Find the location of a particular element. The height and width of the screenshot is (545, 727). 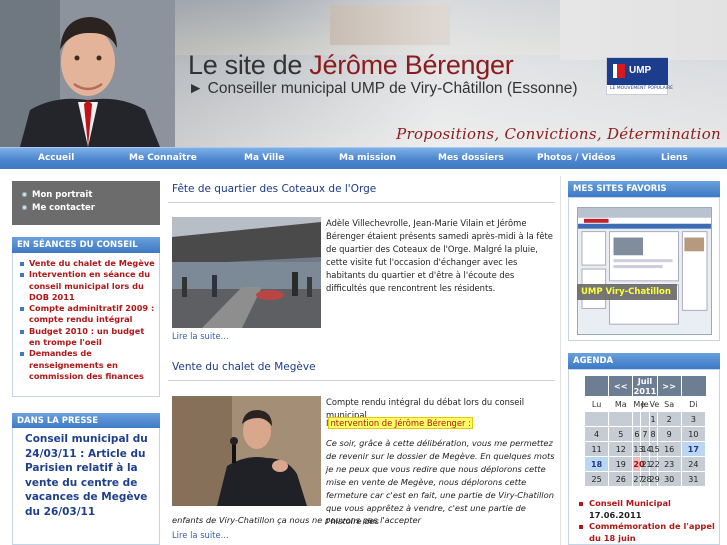

calendar-day: 2 is located at coordinates (669, 419).